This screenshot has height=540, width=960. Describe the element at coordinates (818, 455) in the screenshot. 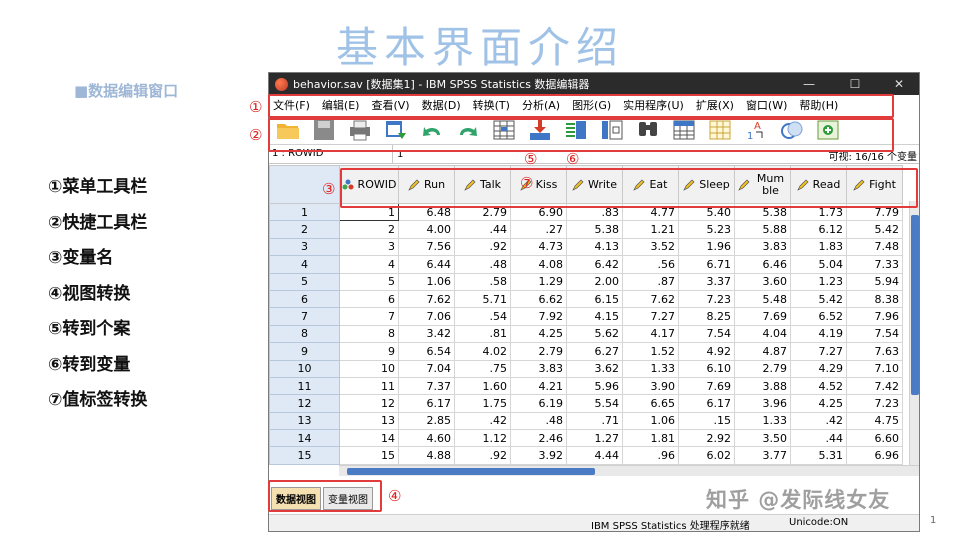

I see `data-cell: 5.31` at that location.